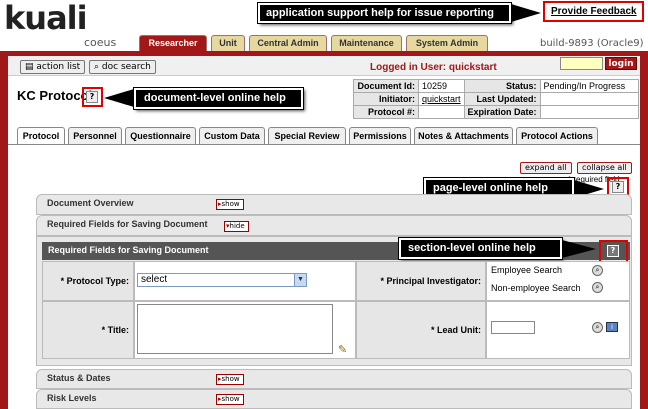 The width and height of the screenshot is (648, 409). Describe the element at coordinates (455, 330) in the screenshot. I see `lead-unit-label: * Lead Unit:` at that location.